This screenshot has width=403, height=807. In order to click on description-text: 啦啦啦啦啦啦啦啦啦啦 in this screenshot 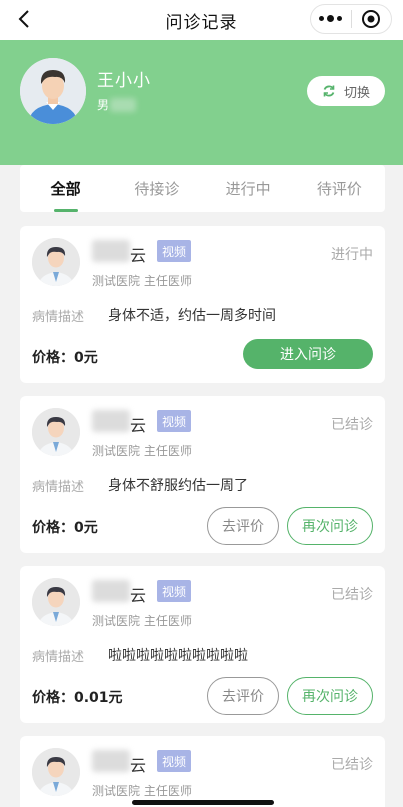, I will do `click(178, 656)`.